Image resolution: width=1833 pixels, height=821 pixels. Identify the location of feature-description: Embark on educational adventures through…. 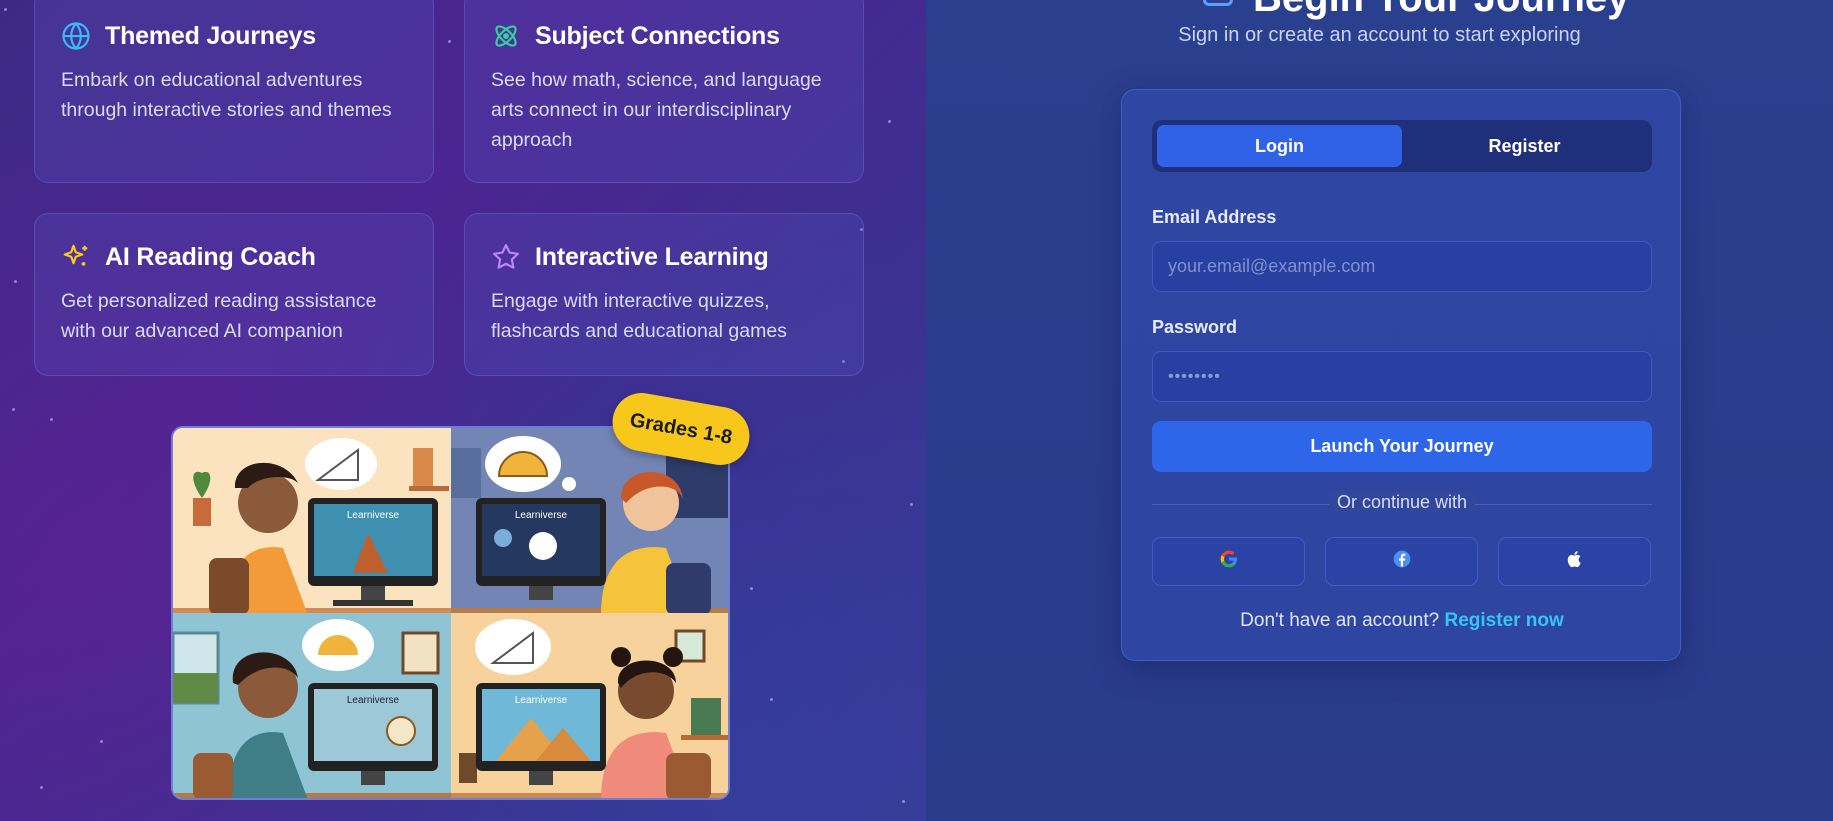
(226, 95).